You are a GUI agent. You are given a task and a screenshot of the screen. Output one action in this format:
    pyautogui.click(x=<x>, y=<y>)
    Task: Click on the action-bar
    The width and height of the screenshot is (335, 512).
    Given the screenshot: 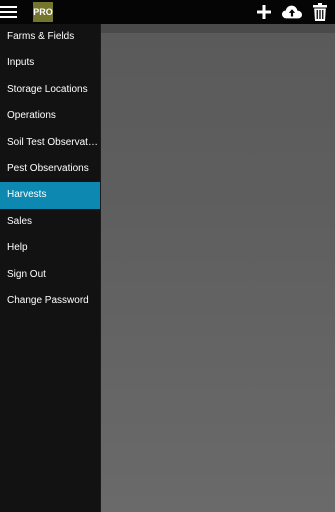 What is the action you would take?
    pyautogui.click(x=292, y=12)
    